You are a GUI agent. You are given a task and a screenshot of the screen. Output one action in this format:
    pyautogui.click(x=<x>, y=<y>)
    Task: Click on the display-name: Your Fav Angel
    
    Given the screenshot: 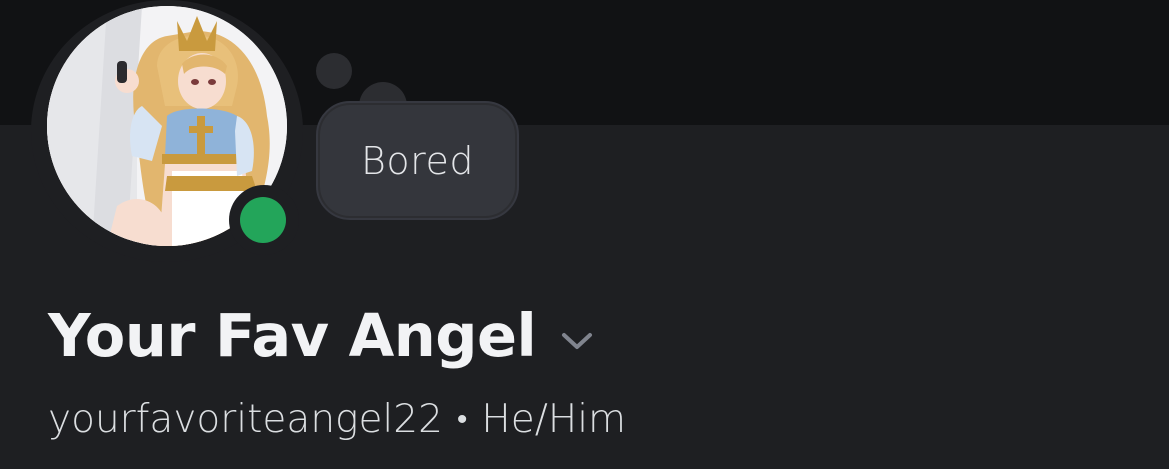 What is the action you would take?
    pyautogui.click(x=292, y=335)
    